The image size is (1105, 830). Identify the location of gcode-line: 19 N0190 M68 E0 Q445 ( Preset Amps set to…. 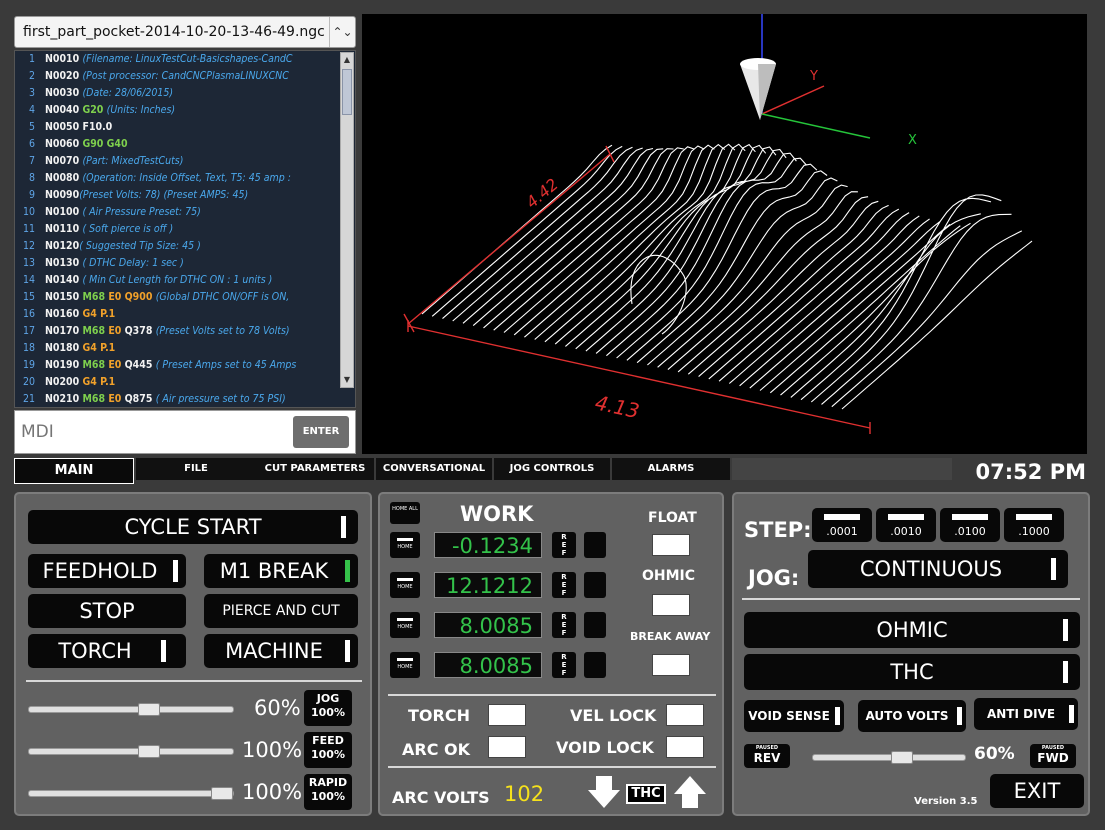
(185, 365).